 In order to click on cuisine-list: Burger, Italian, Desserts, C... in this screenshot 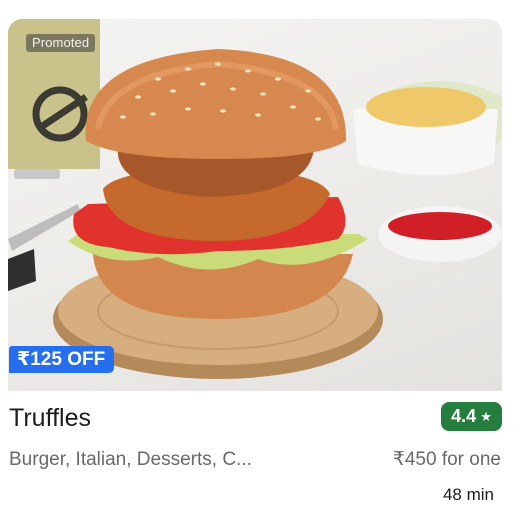, I will do `click(130, 459)`.